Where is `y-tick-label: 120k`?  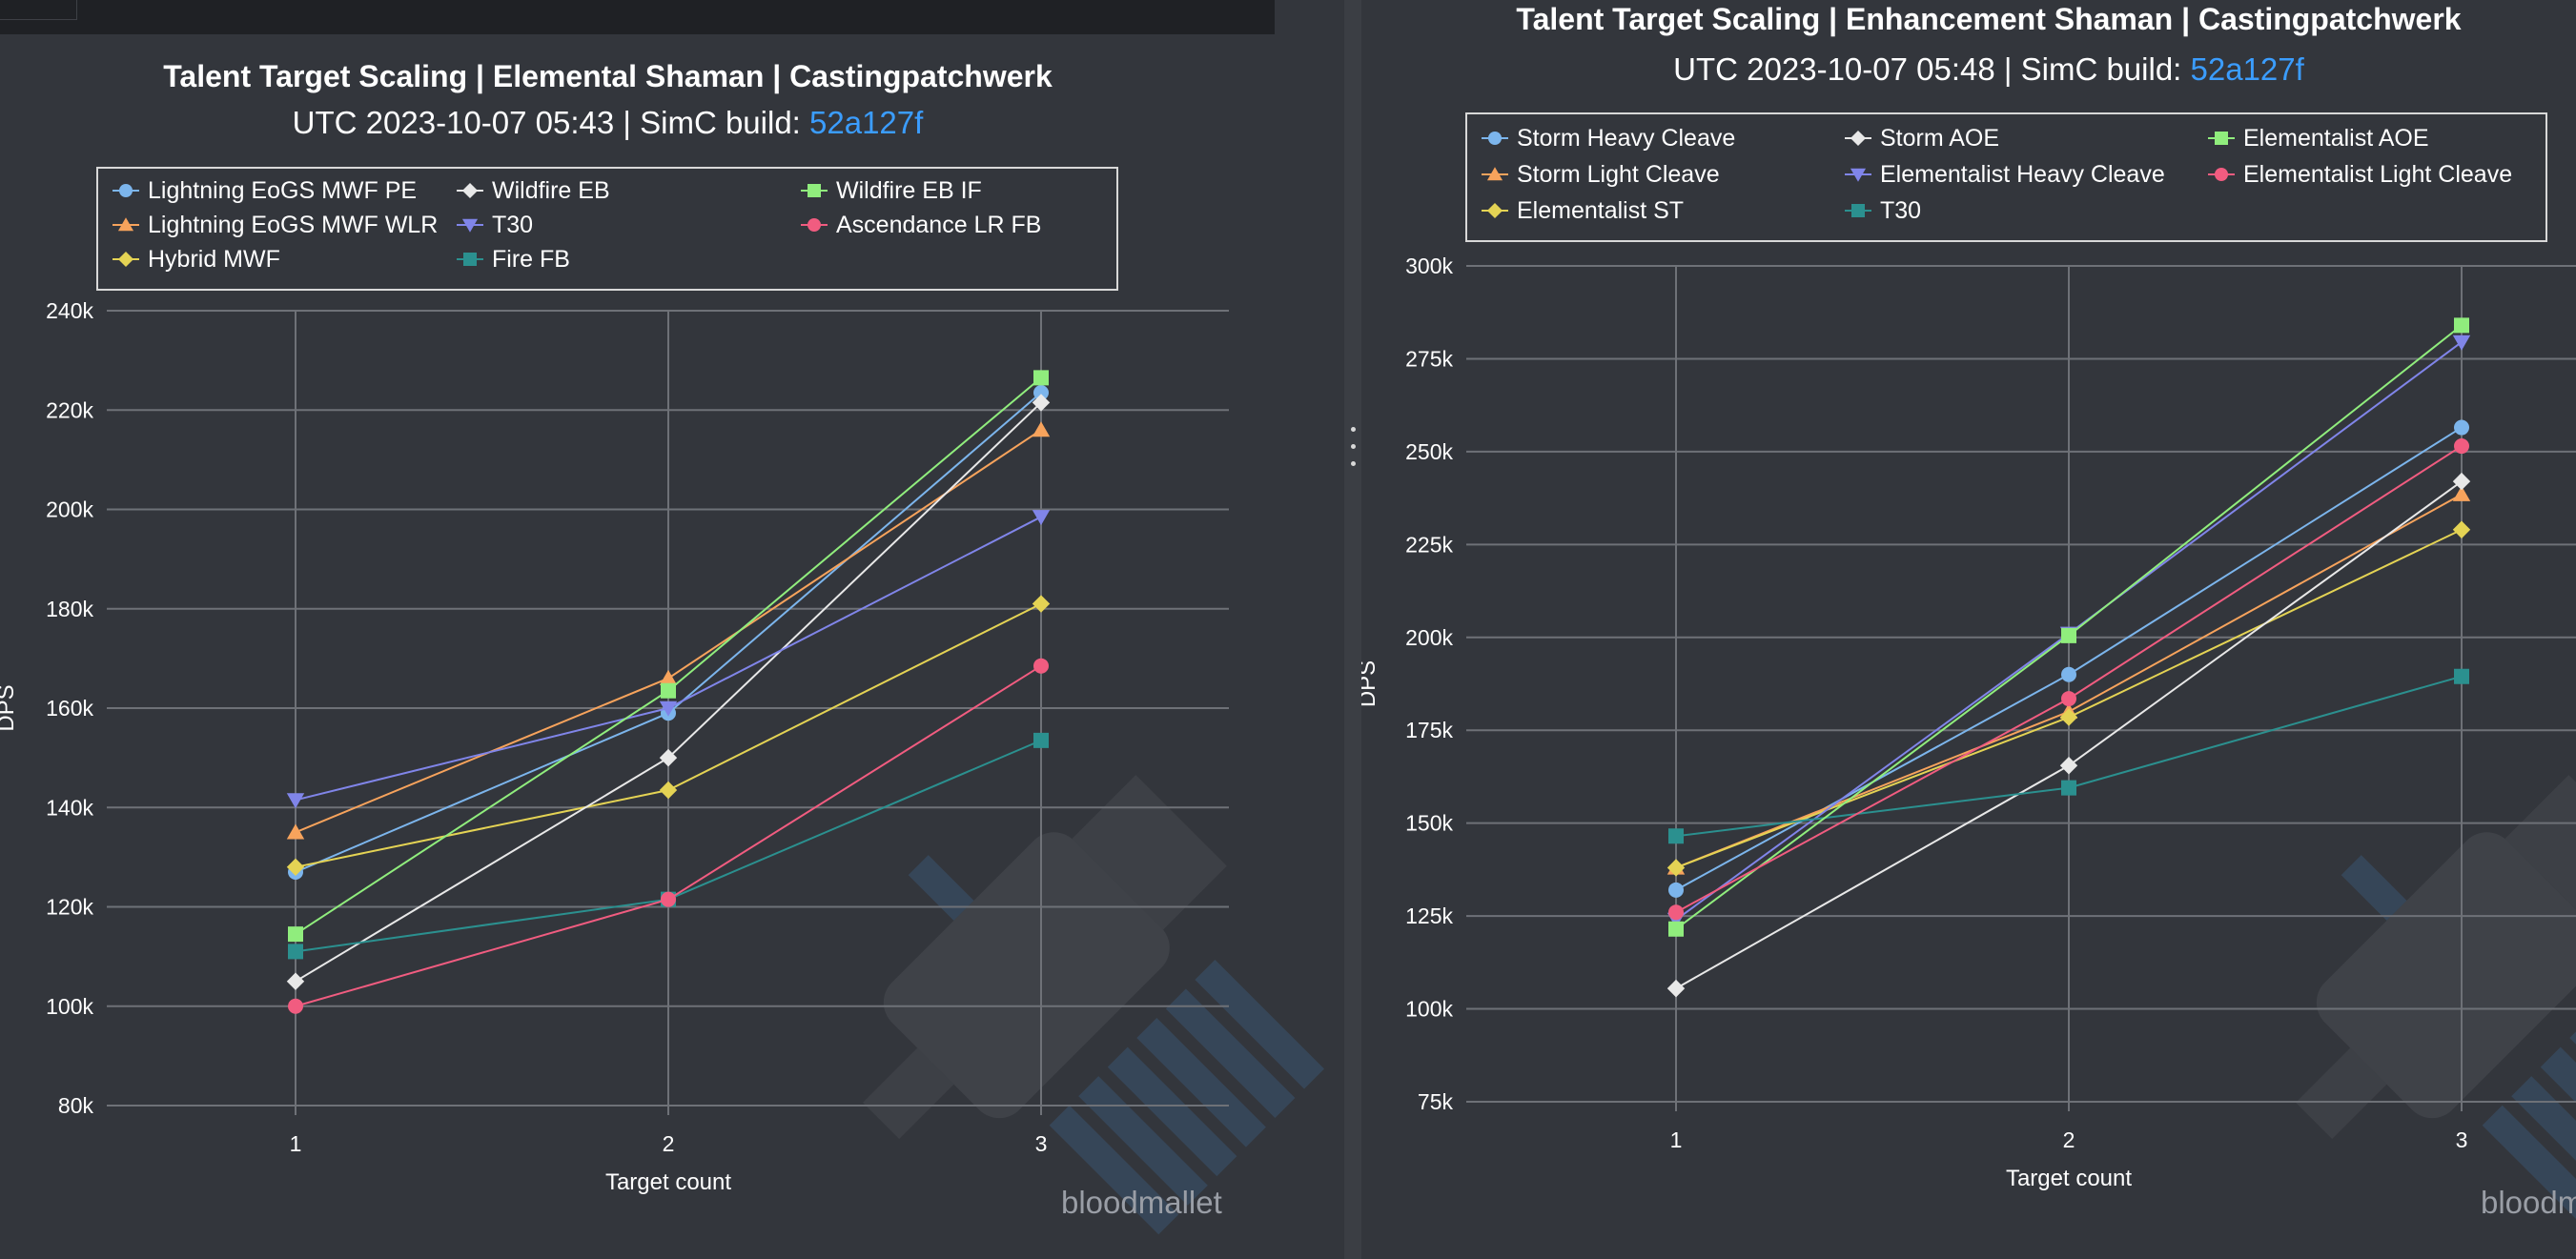
y-tick-label: 120k is located at coordinates (69, 907).